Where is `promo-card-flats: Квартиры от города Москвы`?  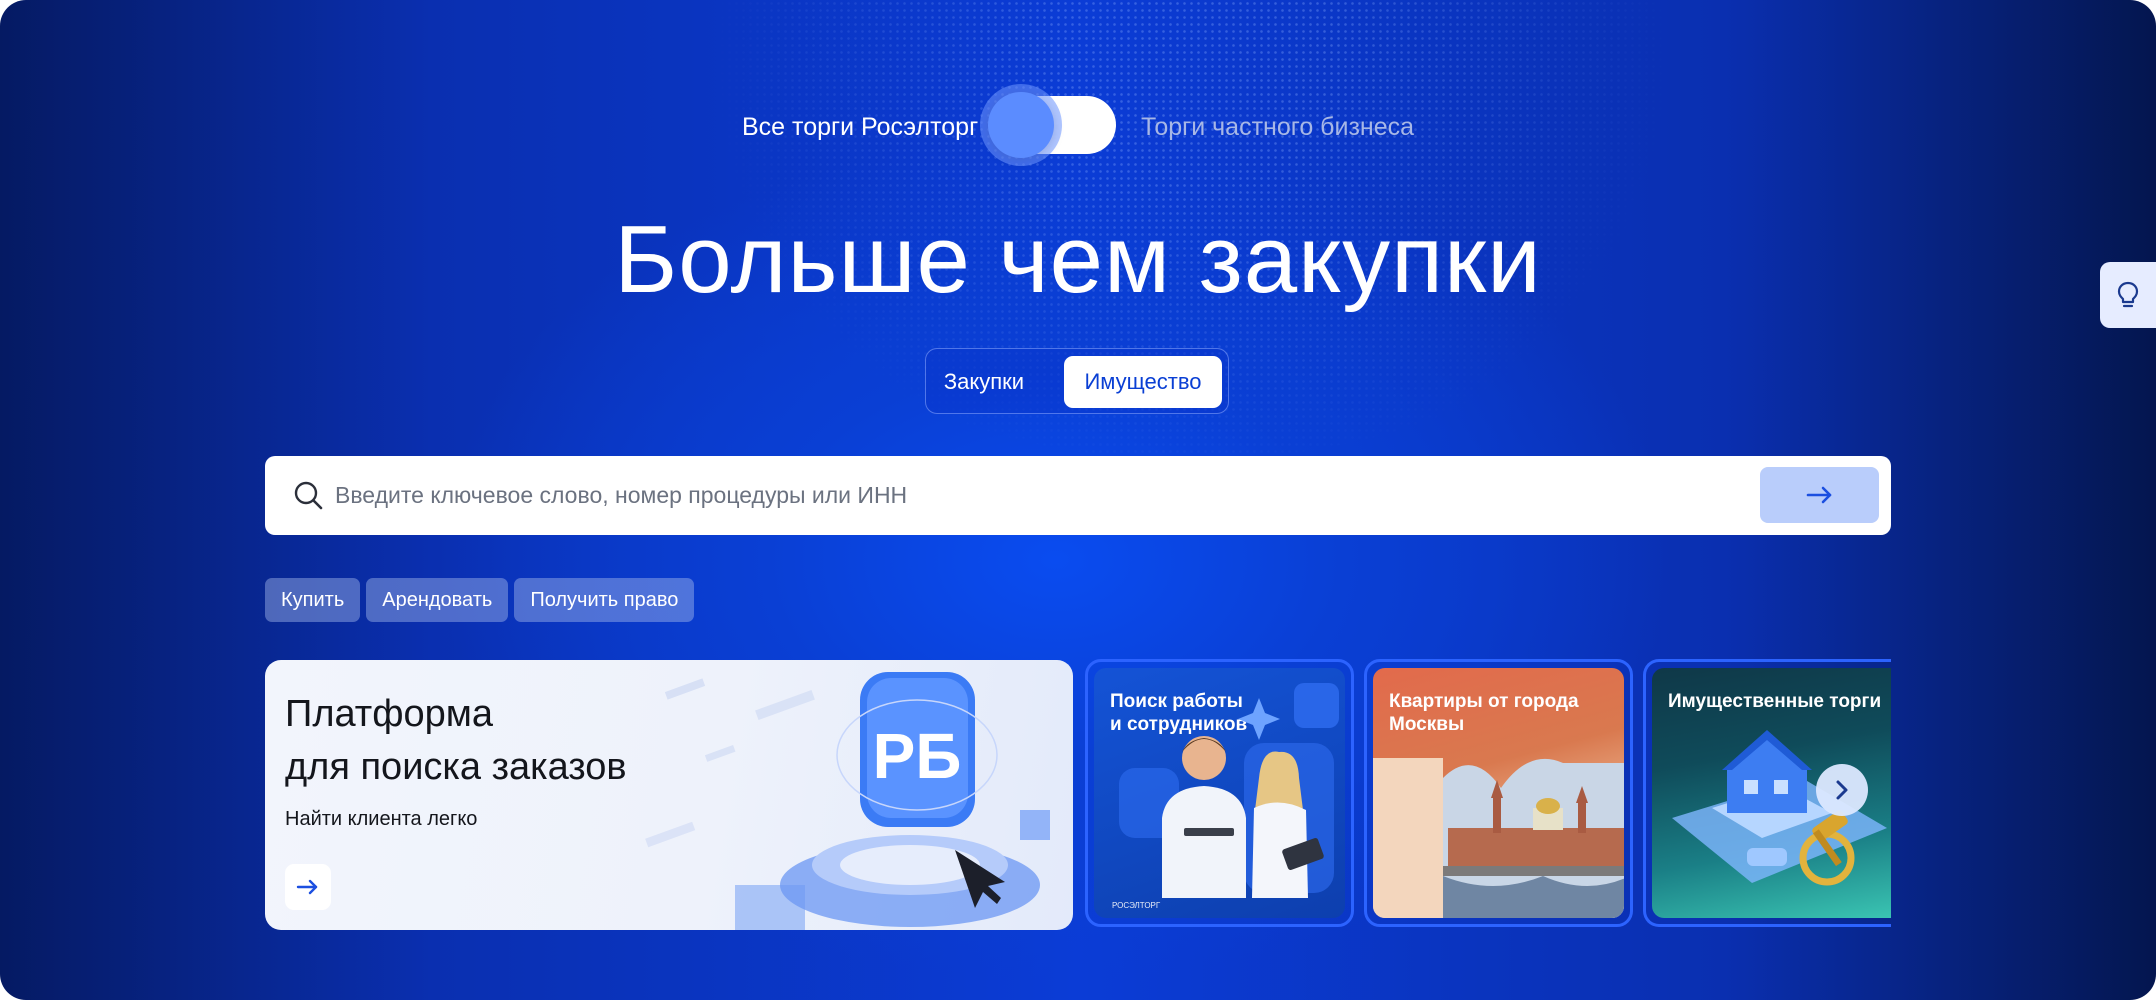 promo-card-flats: Квартиры от города Москвы is located at coordinates (1498, 793).